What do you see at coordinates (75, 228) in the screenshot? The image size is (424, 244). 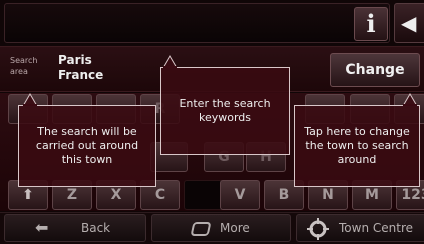 I see `back-button: ⬅ Back` at bounding box center [75, 228].